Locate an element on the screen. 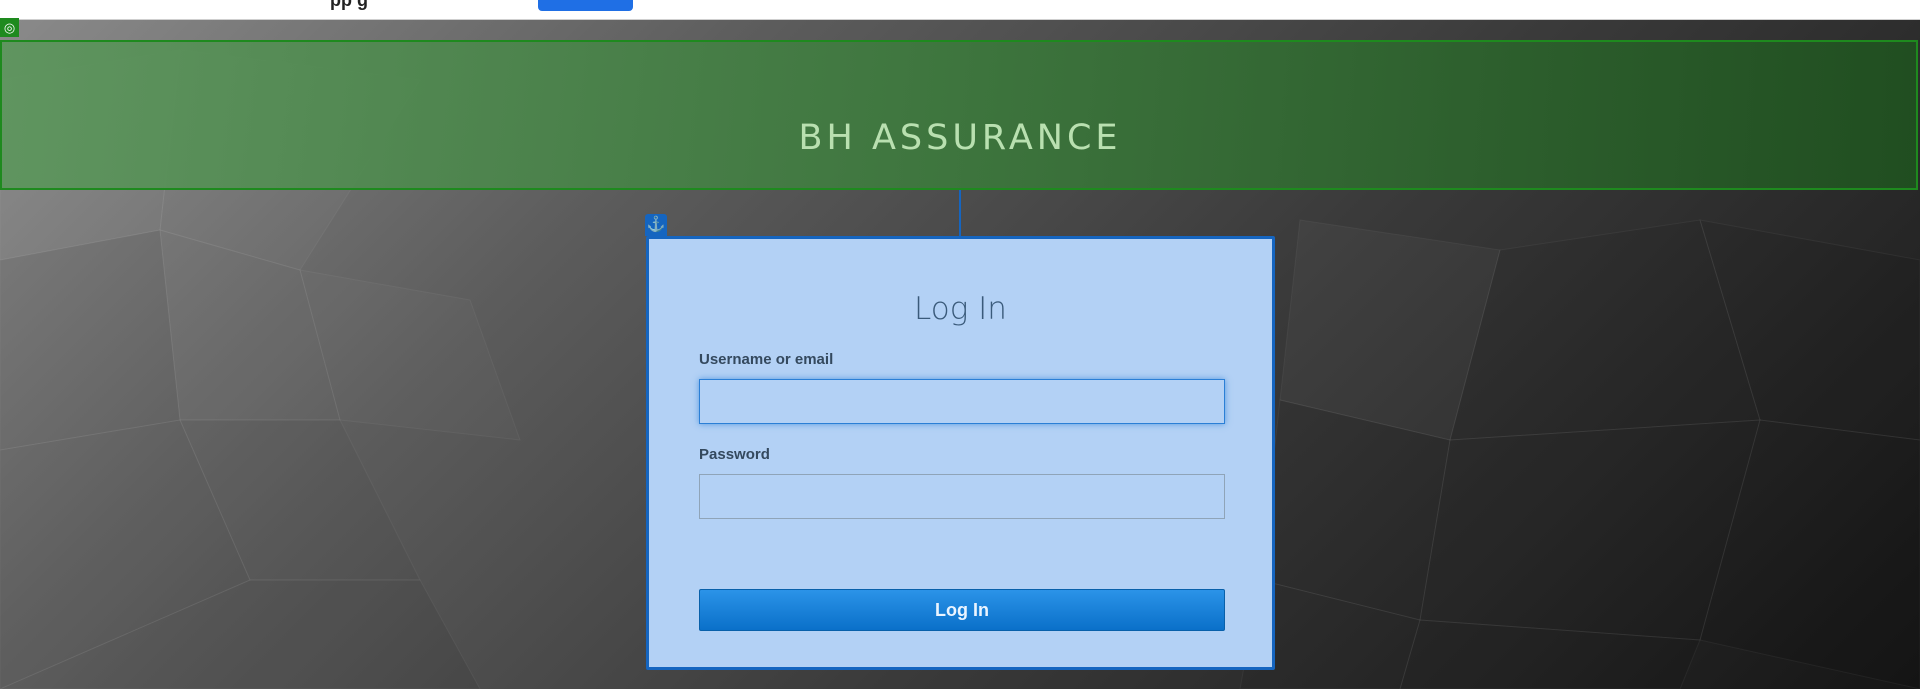 Image resolution: width=1920 pixels, height=689 pixels. password-label: Password is located at coordinates (734, 454).